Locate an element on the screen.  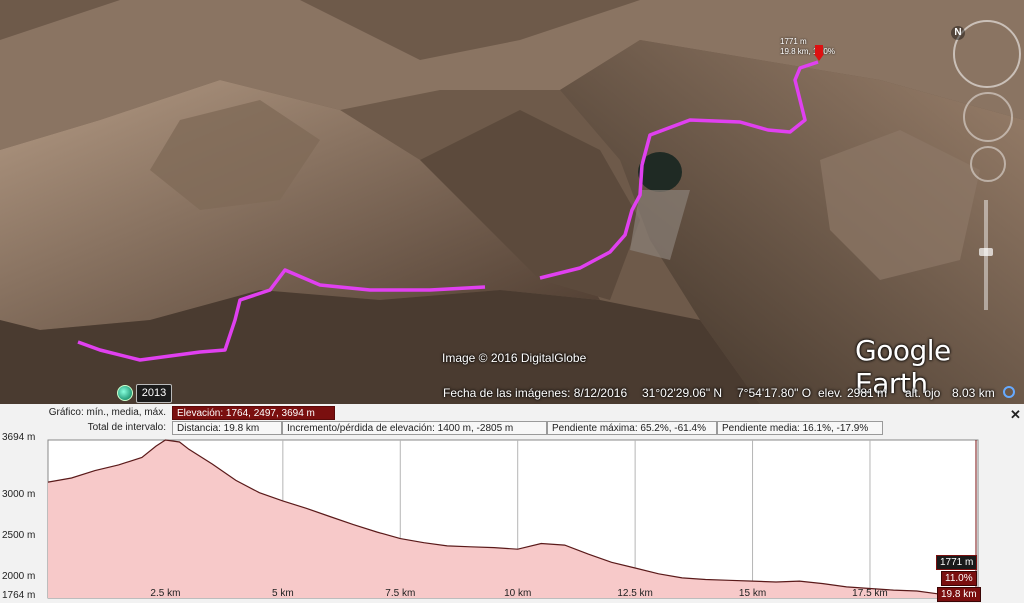
eye-altitude-label: alt. ojo is located at coordinates (923, 393).